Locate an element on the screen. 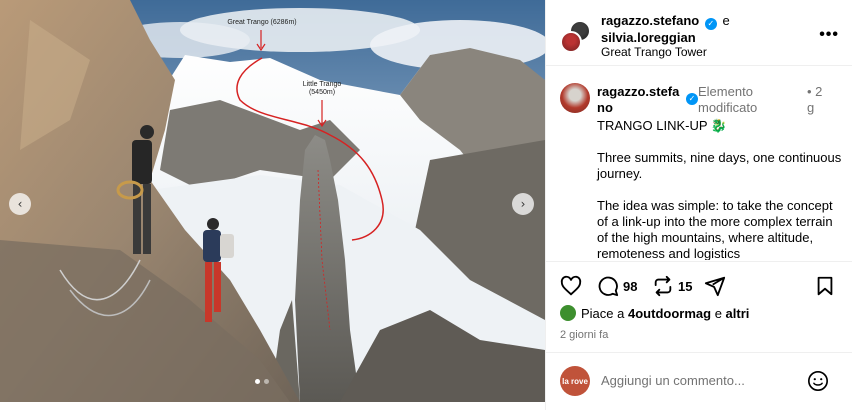  bookmark-icon is located at coordinates (825, 286).